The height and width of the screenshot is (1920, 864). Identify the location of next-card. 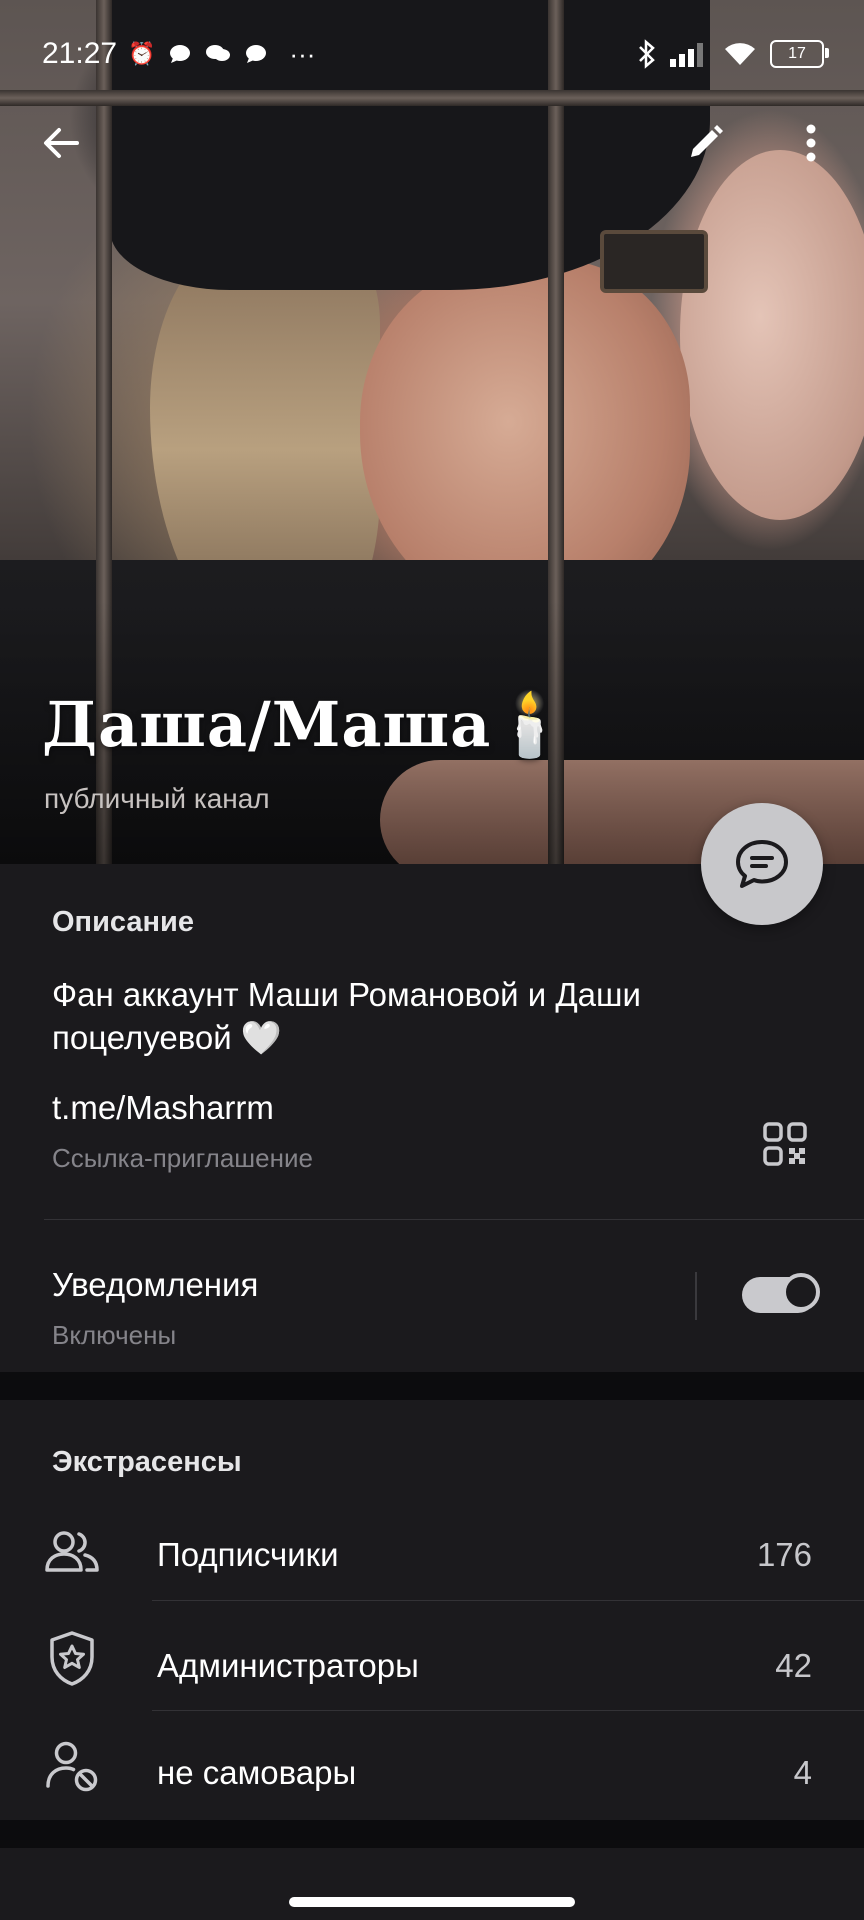
(432, 1884).